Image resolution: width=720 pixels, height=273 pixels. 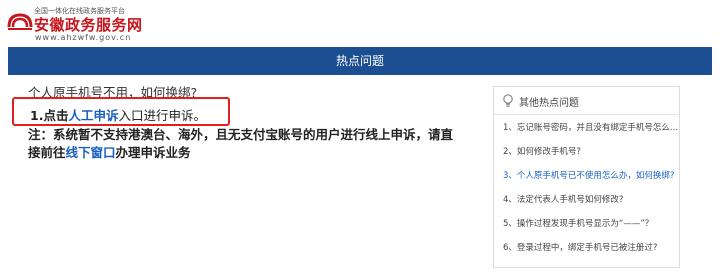 What do you see at coordinates (586, 248) in the screenshot?
I see `hot-question-item: 6、登录过程中，绑定手机号已被注册过?` at bounding box center [586, 248].